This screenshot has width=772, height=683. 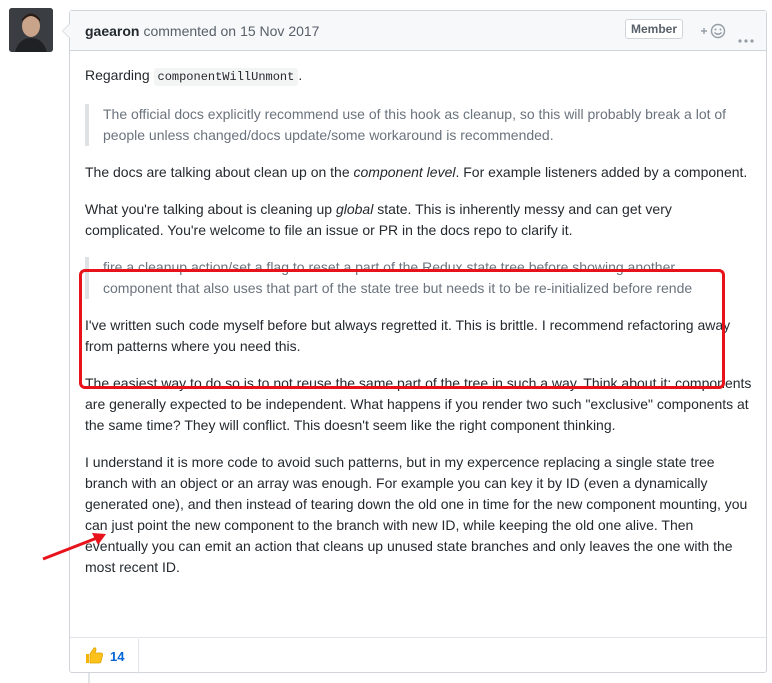 What do you see at coordinates (279, 31) in the screenshot?
I see `comment-date: 15 Nov 2017` at bounding box center [279, 31].